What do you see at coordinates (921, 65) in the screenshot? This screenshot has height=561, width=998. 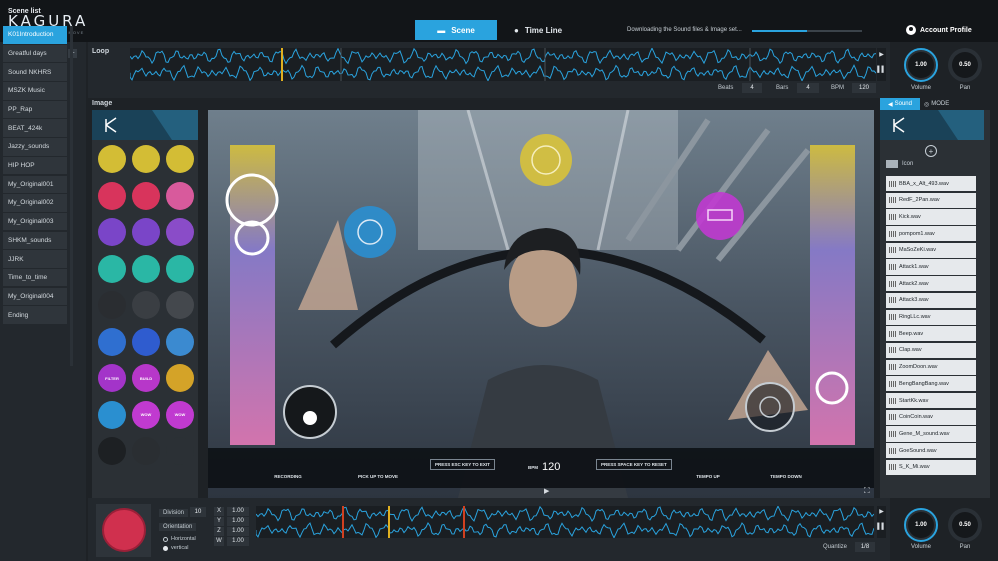 I see `volume-knob: 1.00` at bounding box center [921, 65].